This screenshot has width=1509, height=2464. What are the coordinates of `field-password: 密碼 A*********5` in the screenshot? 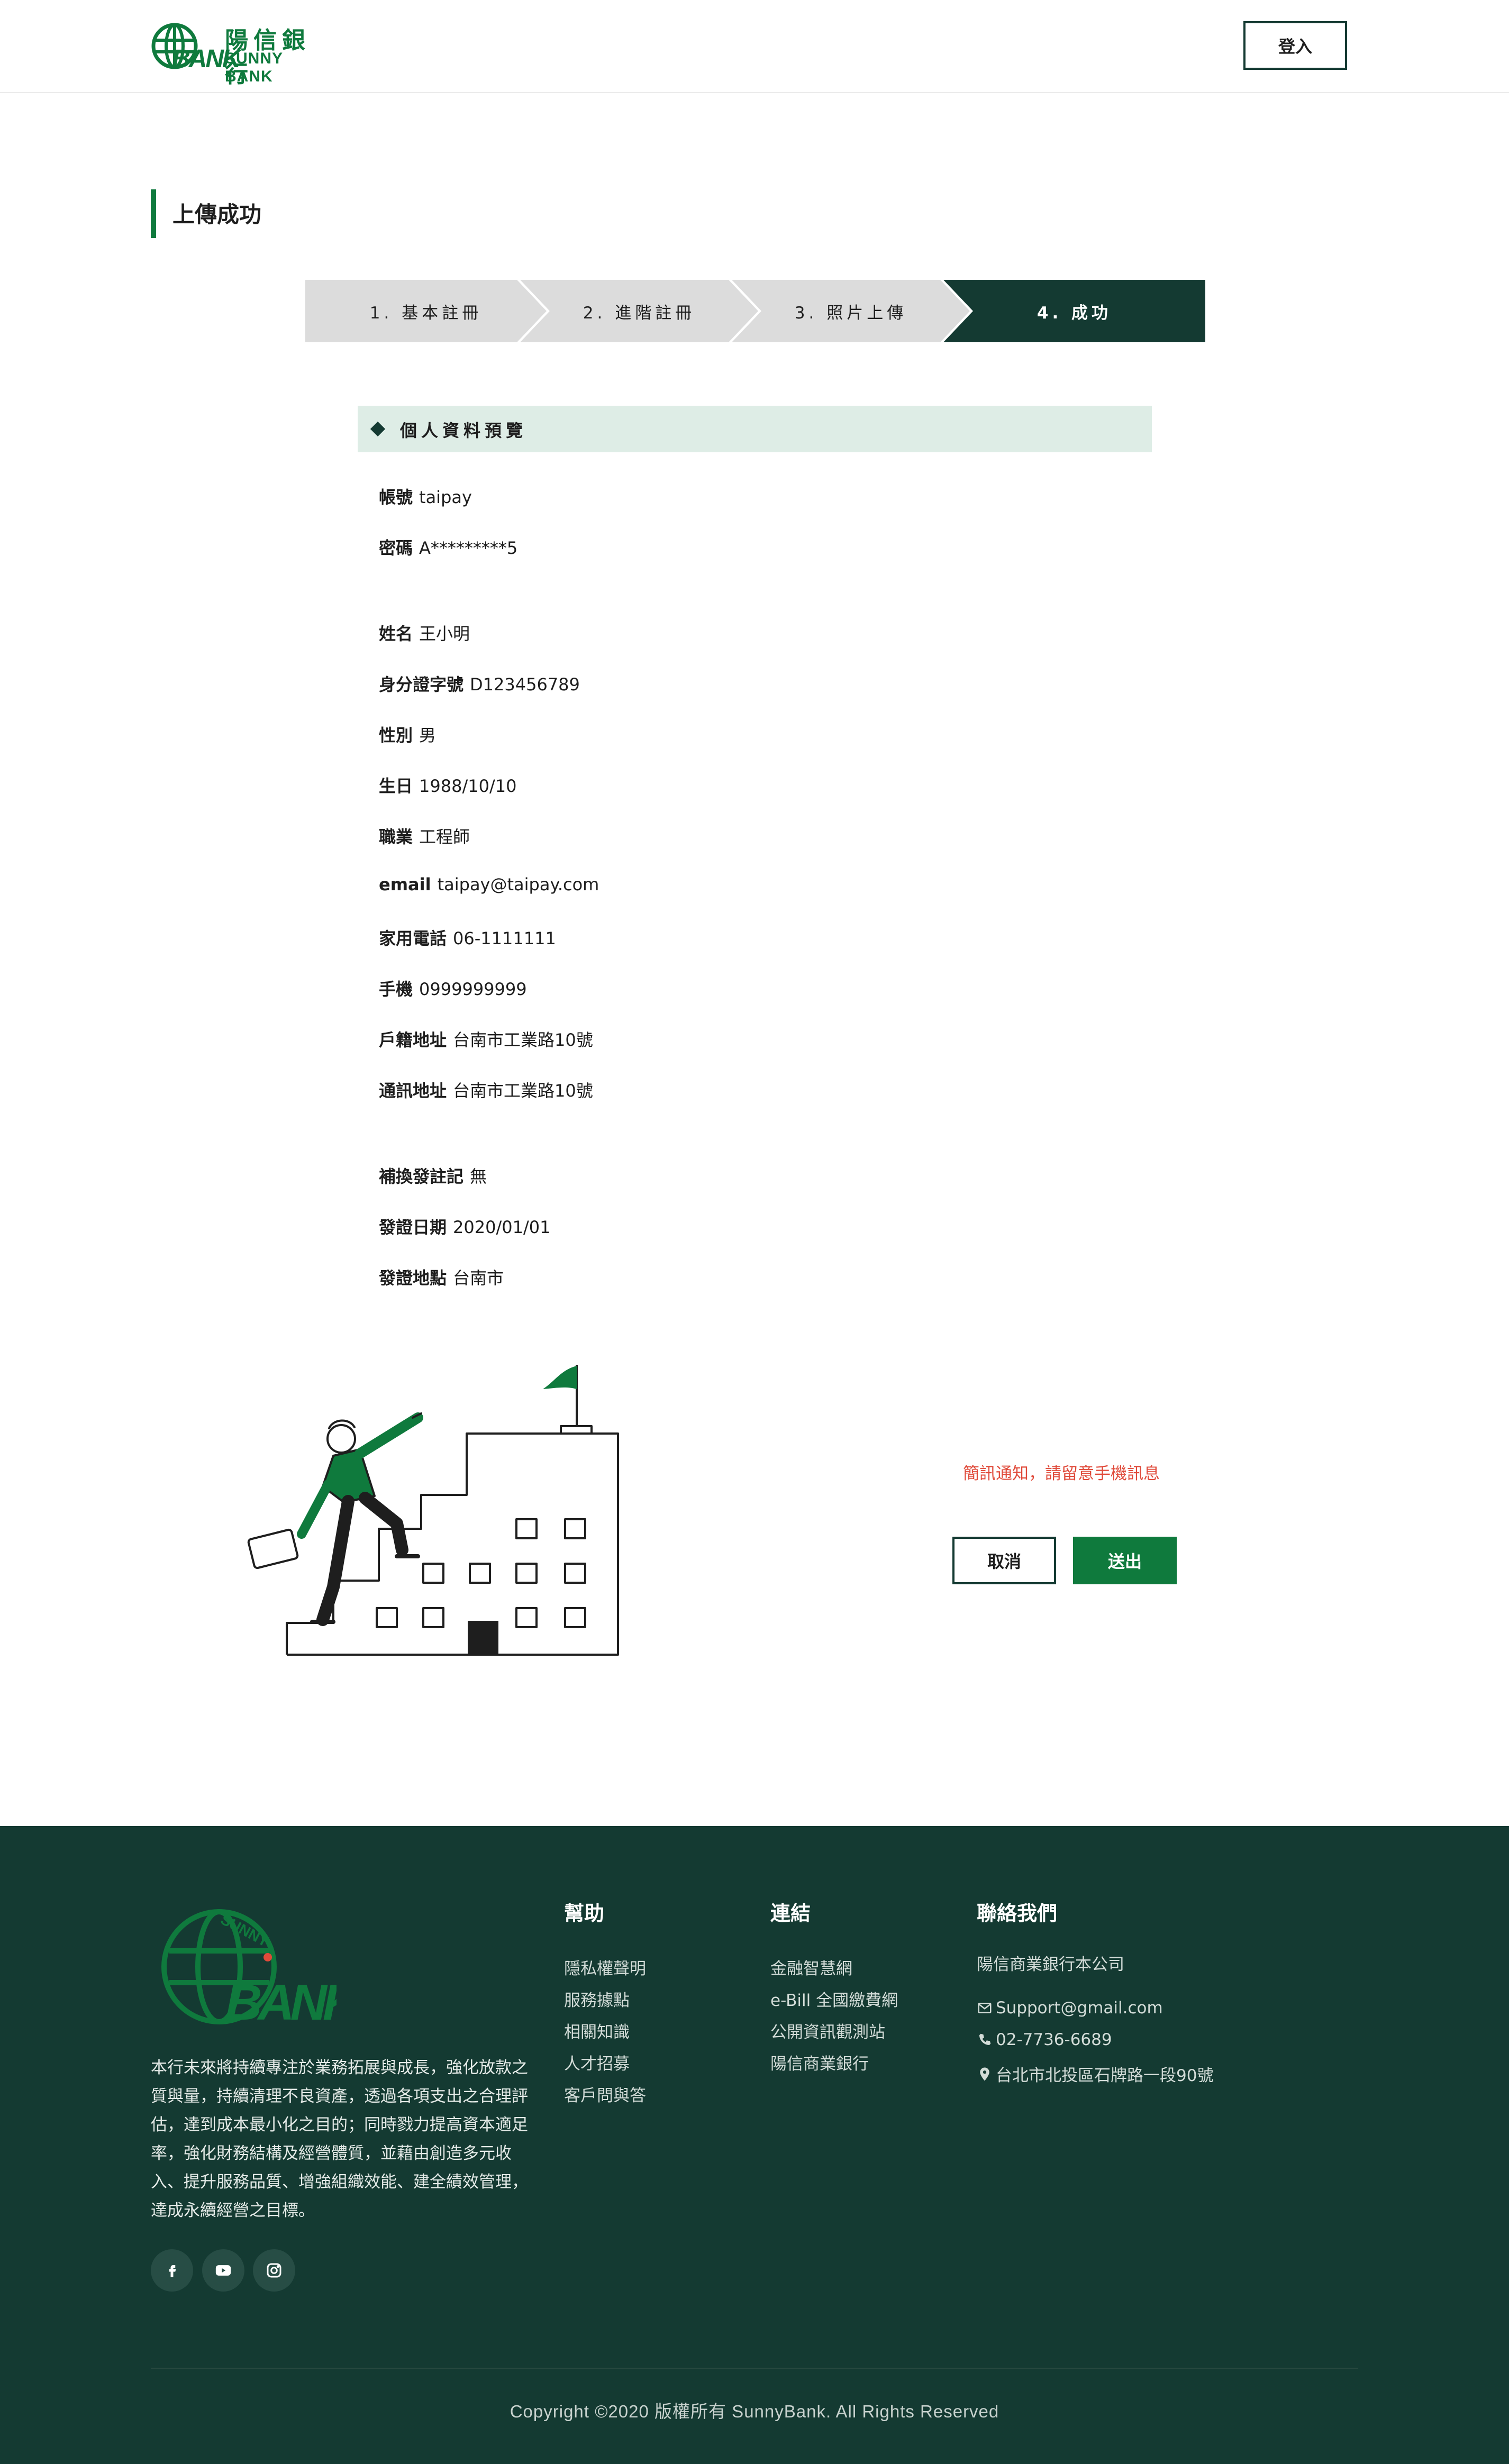 It's located at (448, 547).